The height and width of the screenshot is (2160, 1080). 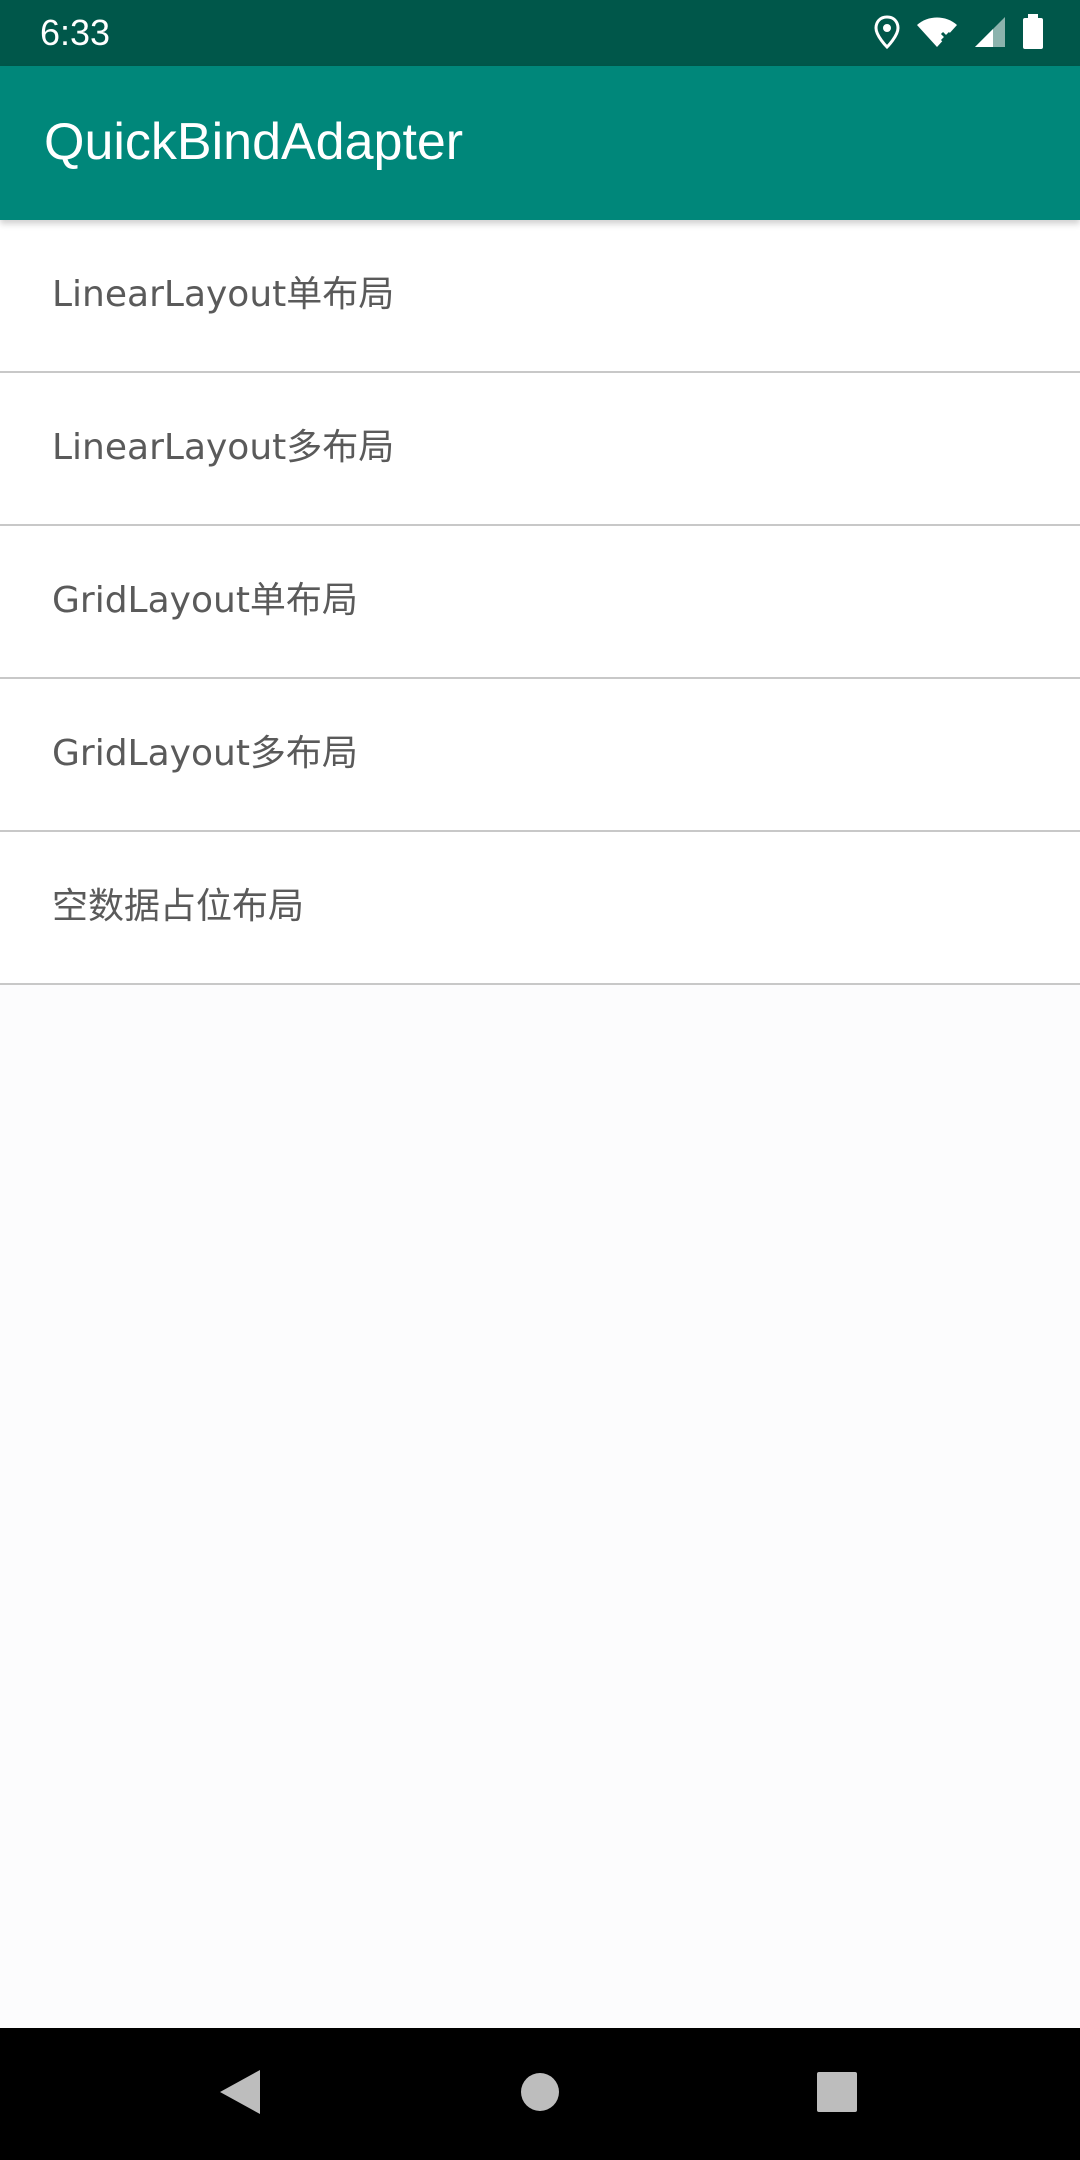 I want to click on app-bar: QuickBindAdapter, so click(x=540, y=143).